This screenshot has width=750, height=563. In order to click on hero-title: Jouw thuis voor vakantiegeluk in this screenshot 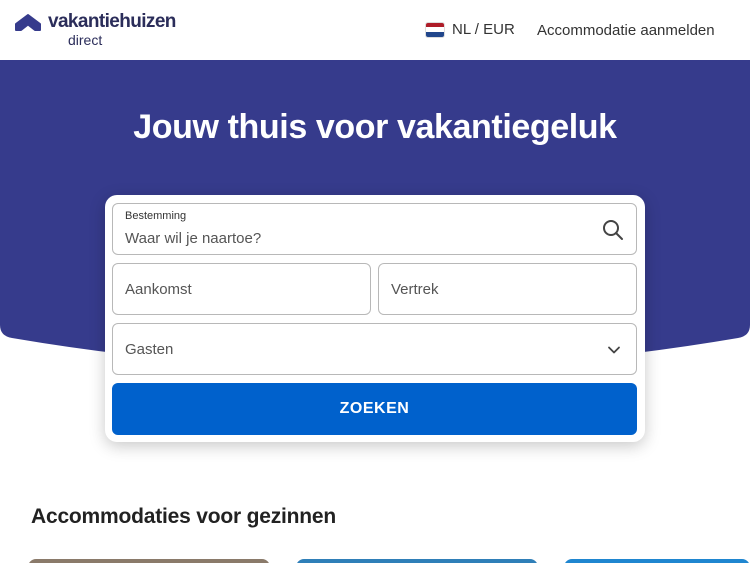, I will do `click(375, 127)`.